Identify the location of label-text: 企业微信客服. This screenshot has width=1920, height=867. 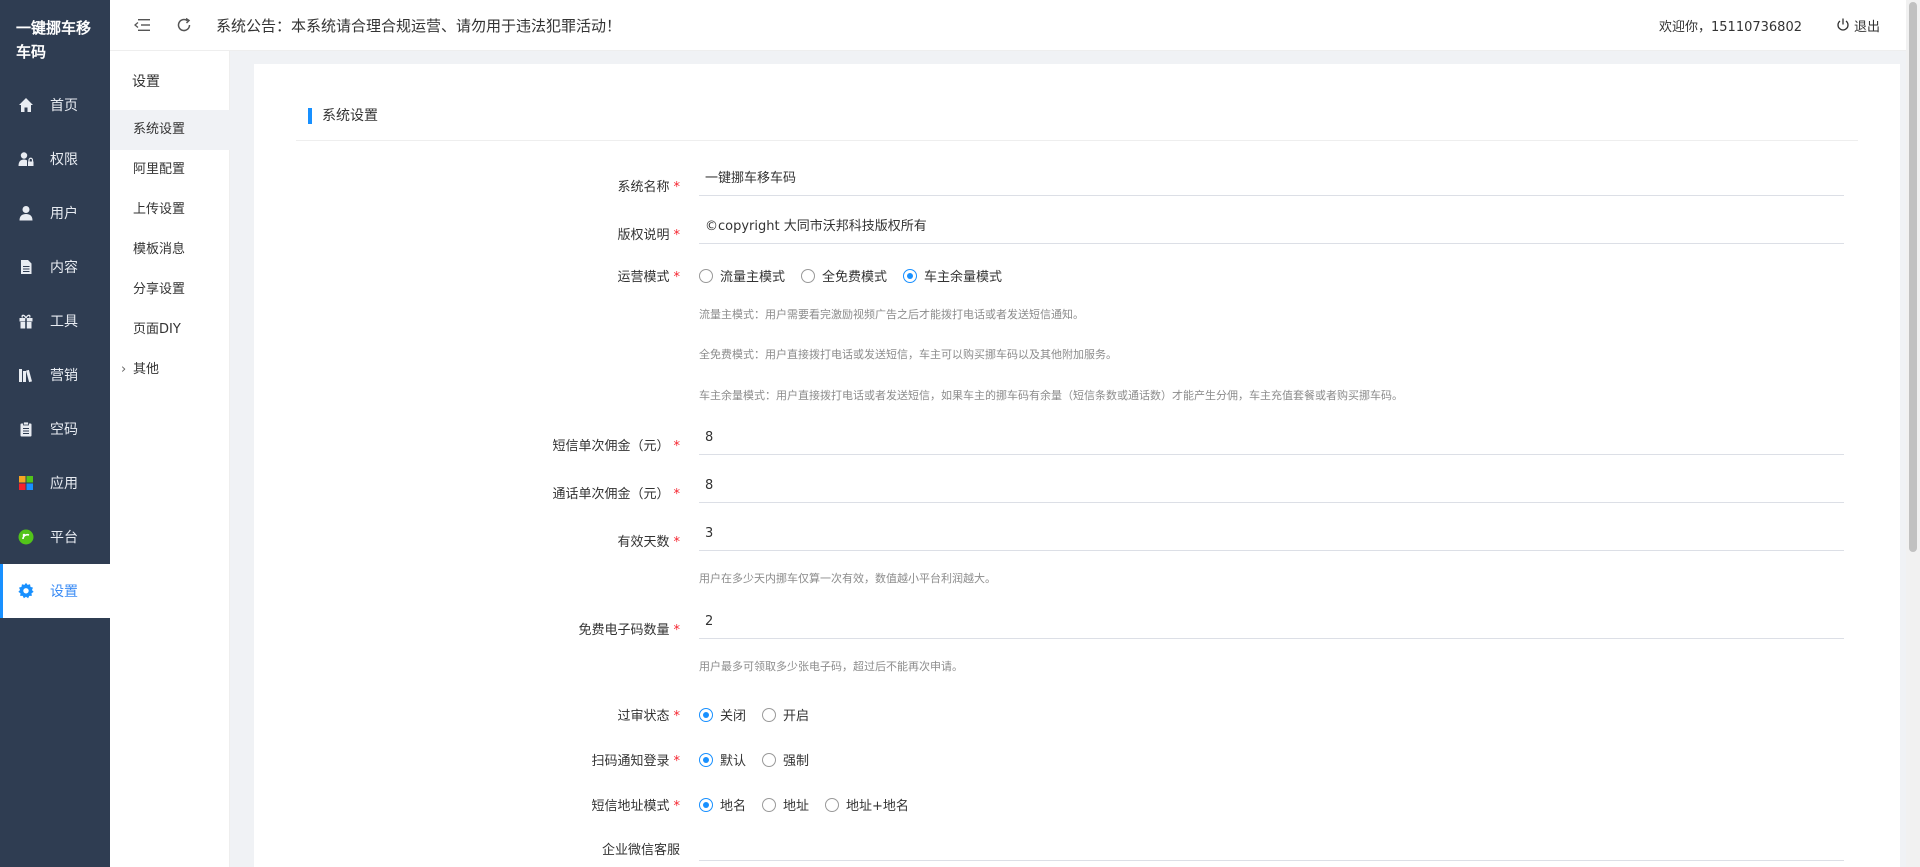
(640, 850).